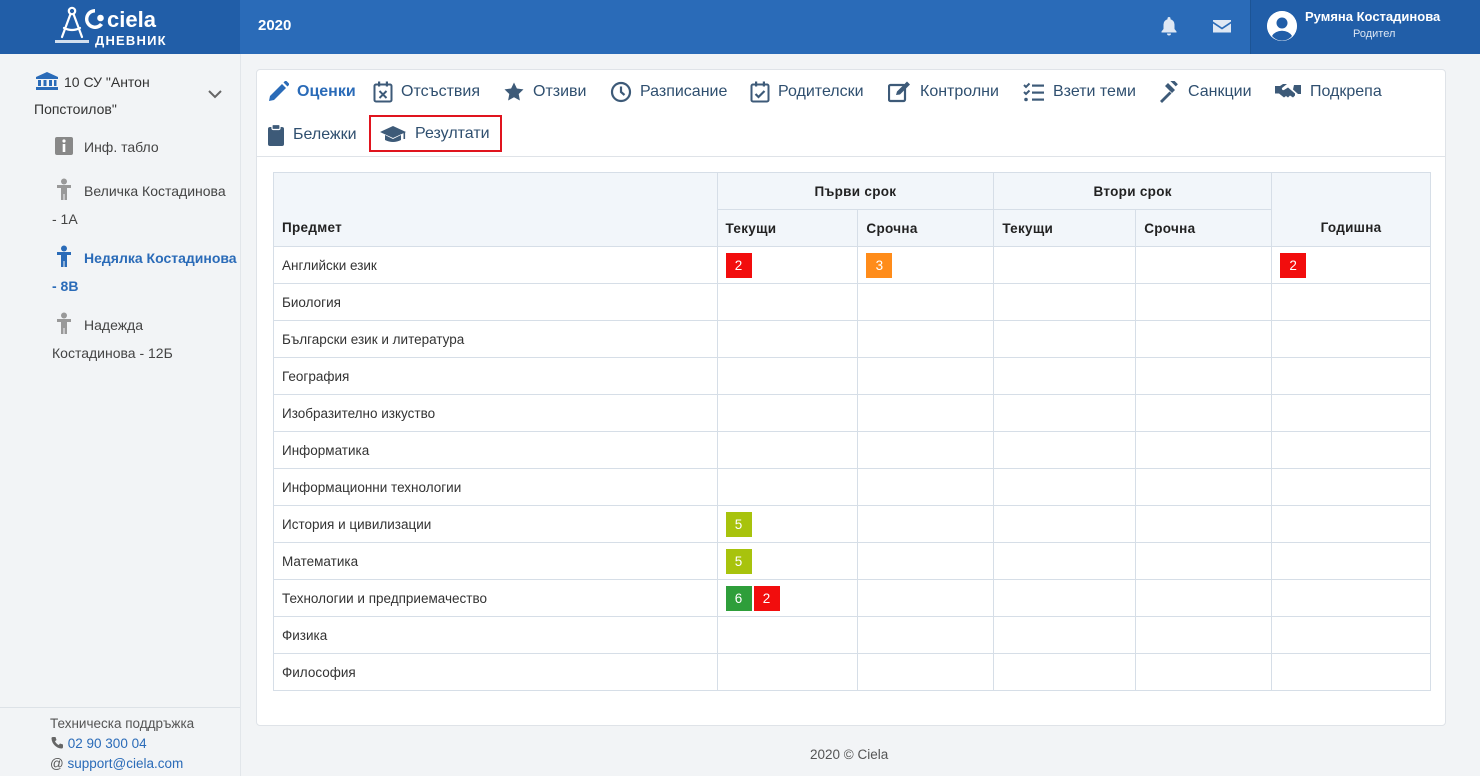 This screenshot has height=776, width=1480. Describe the element at coordinates (495, 413) in the screenshot. I see `subject-cell: Изобразително изкуство` at that location.